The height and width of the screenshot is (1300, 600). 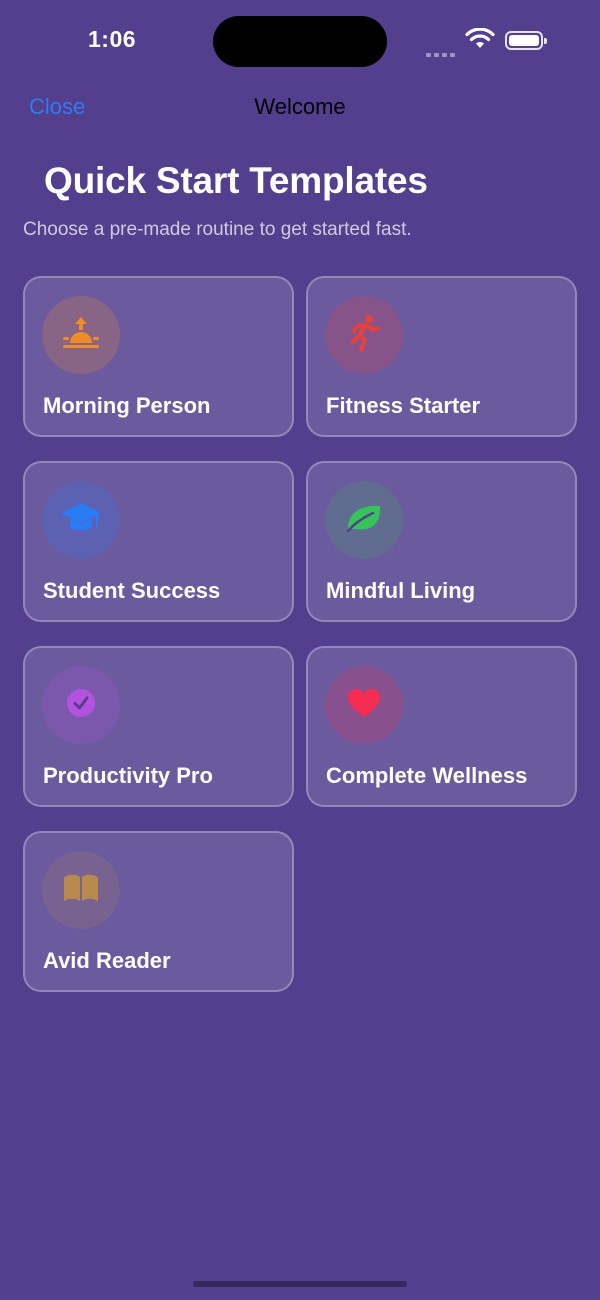 What do you see at coordinates (401, 590) in the screenshot?
I see `template-label: Mindful Living` at bounding box center [401, 590].